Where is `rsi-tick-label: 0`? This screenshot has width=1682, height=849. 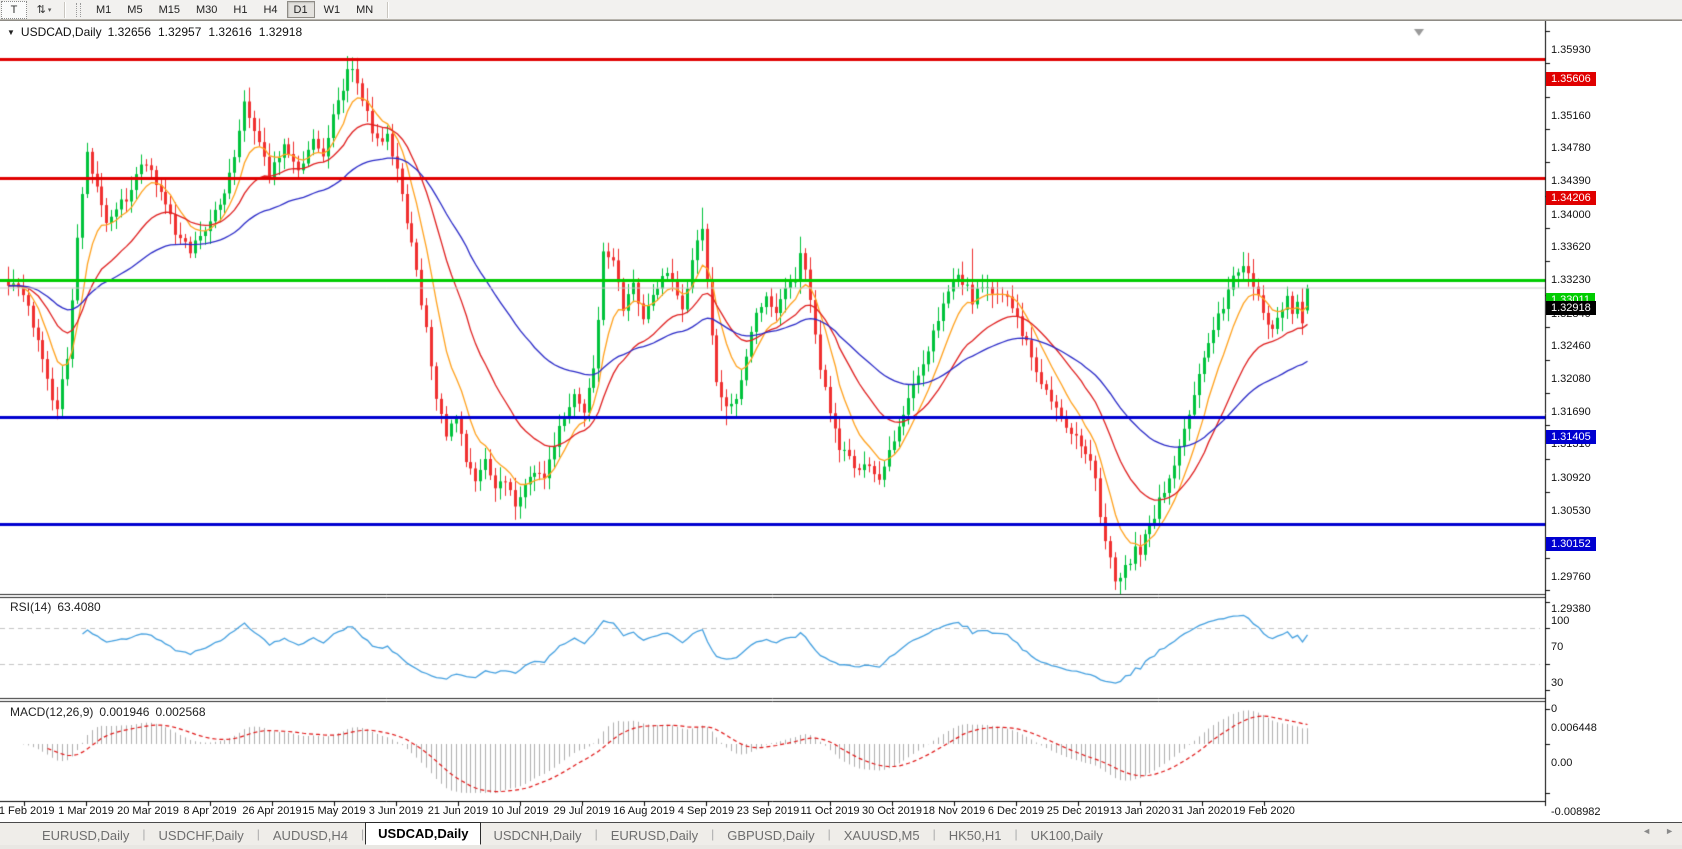 rsi-tick-label: 0 is located at coordinates (1554, 709).